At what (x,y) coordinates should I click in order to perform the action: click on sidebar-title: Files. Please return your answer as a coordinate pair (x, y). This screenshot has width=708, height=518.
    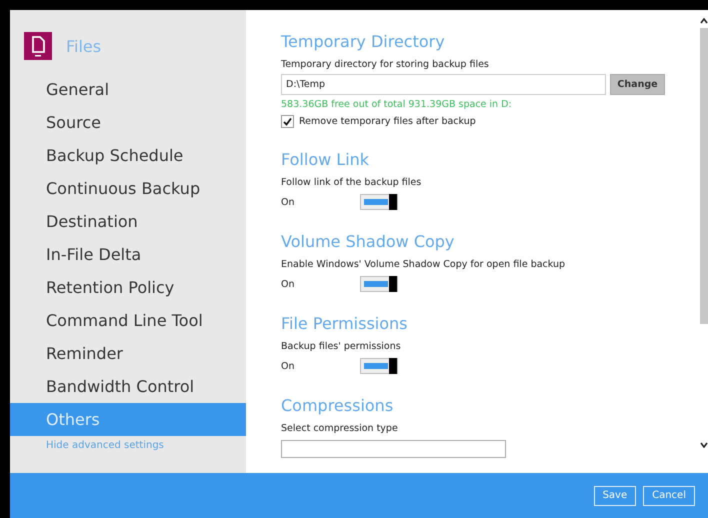
    Looking at the image, I should click on (84, 46).